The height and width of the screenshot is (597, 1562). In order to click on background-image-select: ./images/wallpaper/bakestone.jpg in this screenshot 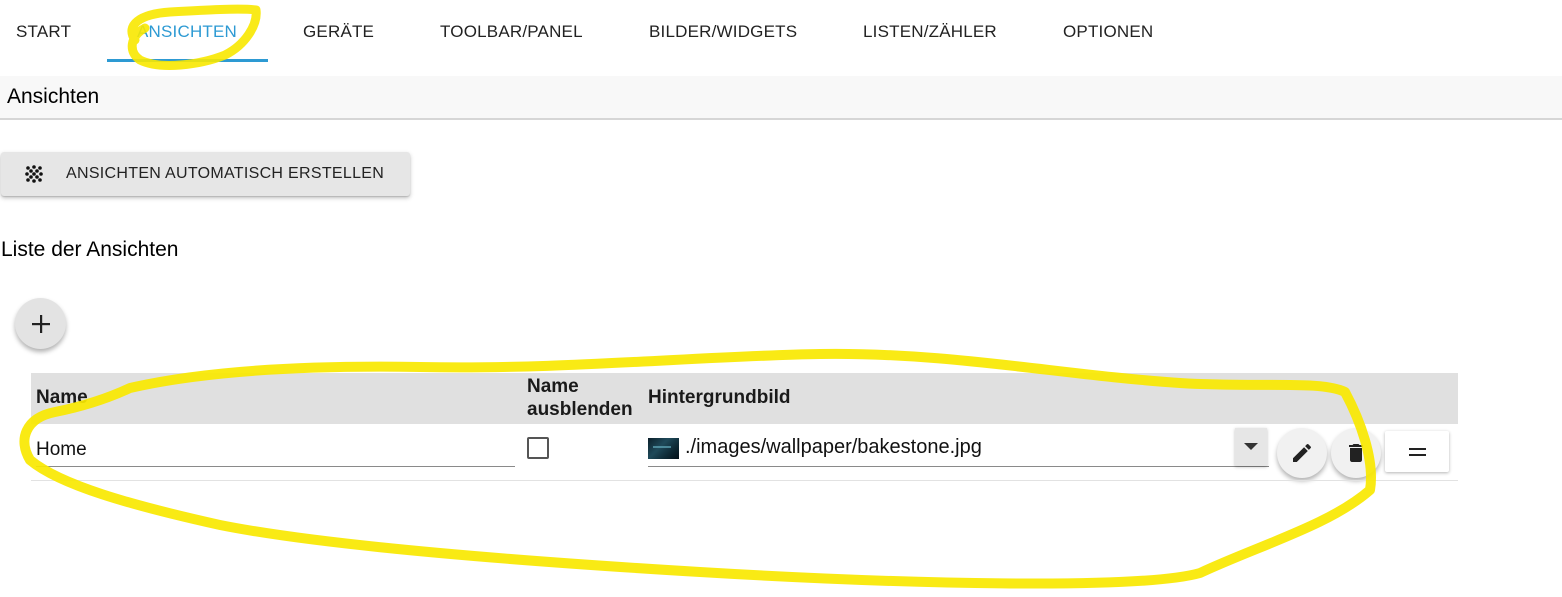, I will do `click(958, 447)`.